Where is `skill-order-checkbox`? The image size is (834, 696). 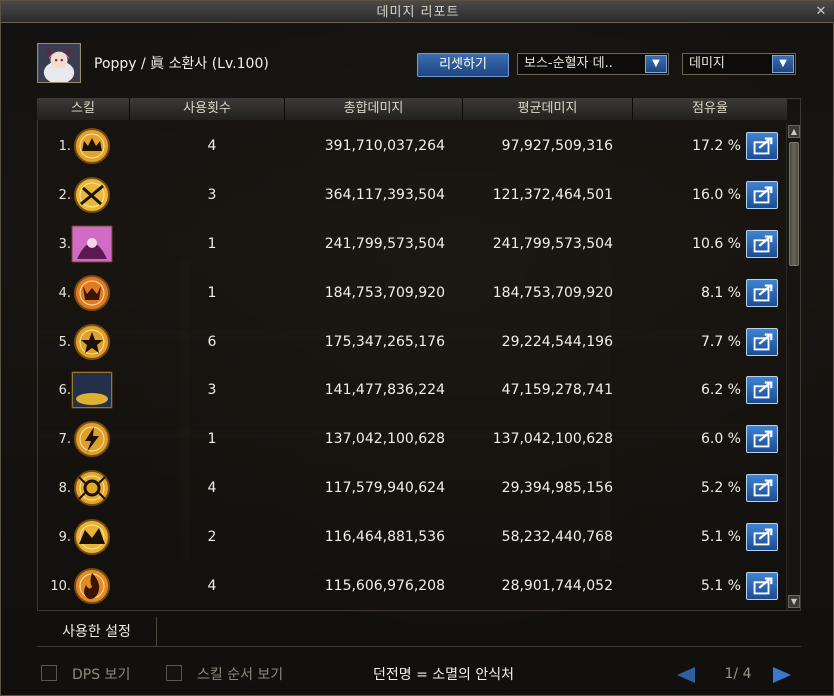
skill-order-checkbox is located at coordinates (174, 673).